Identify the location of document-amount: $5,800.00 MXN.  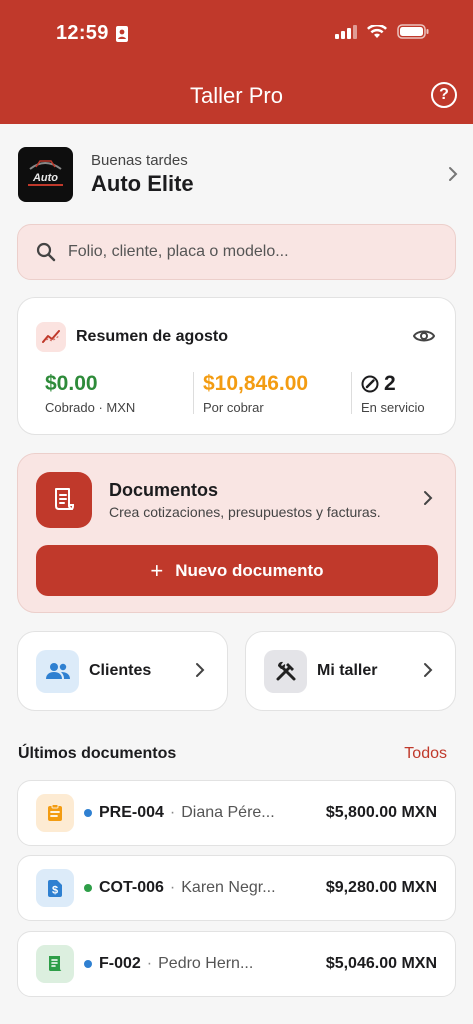
(381, 812).